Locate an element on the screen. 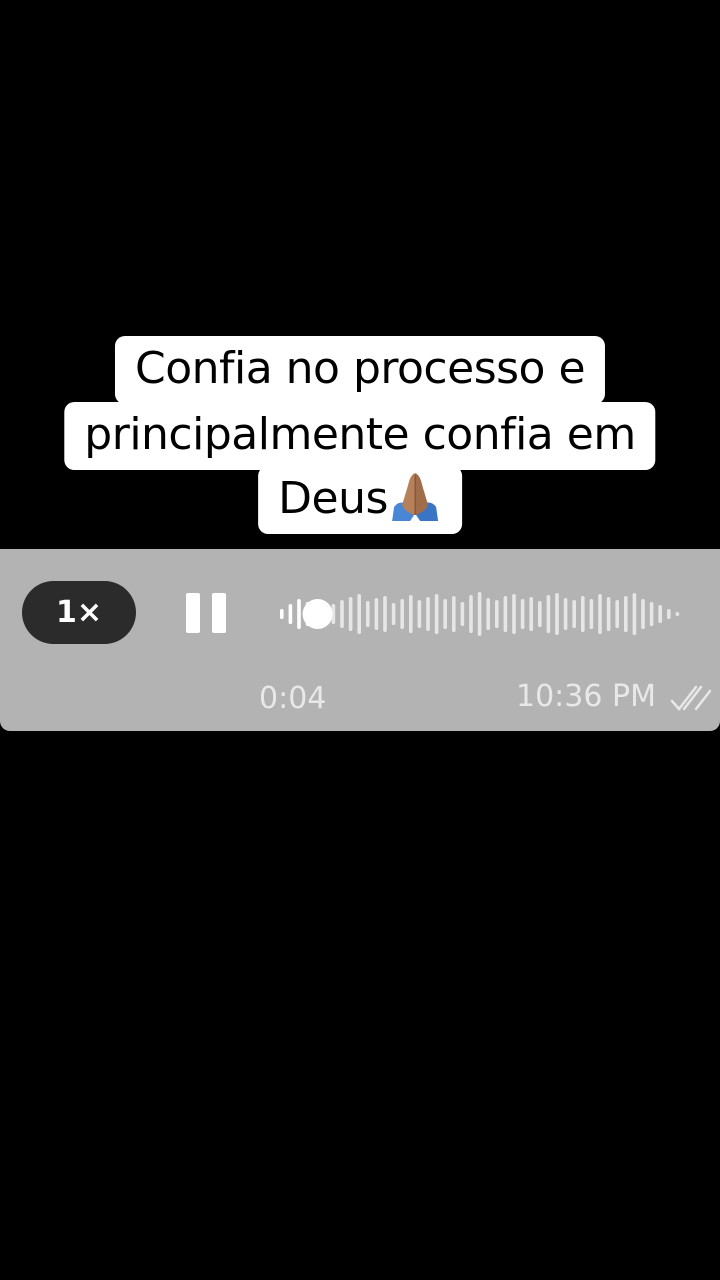 The image size is (720, 1280). pause-button is located at coordinates (206, 613).